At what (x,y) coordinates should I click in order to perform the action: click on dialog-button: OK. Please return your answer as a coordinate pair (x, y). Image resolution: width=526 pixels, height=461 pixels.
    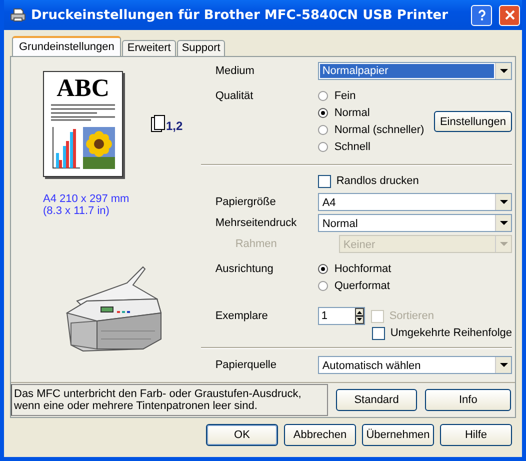
    Looking at the image, I should click on (242, 435).